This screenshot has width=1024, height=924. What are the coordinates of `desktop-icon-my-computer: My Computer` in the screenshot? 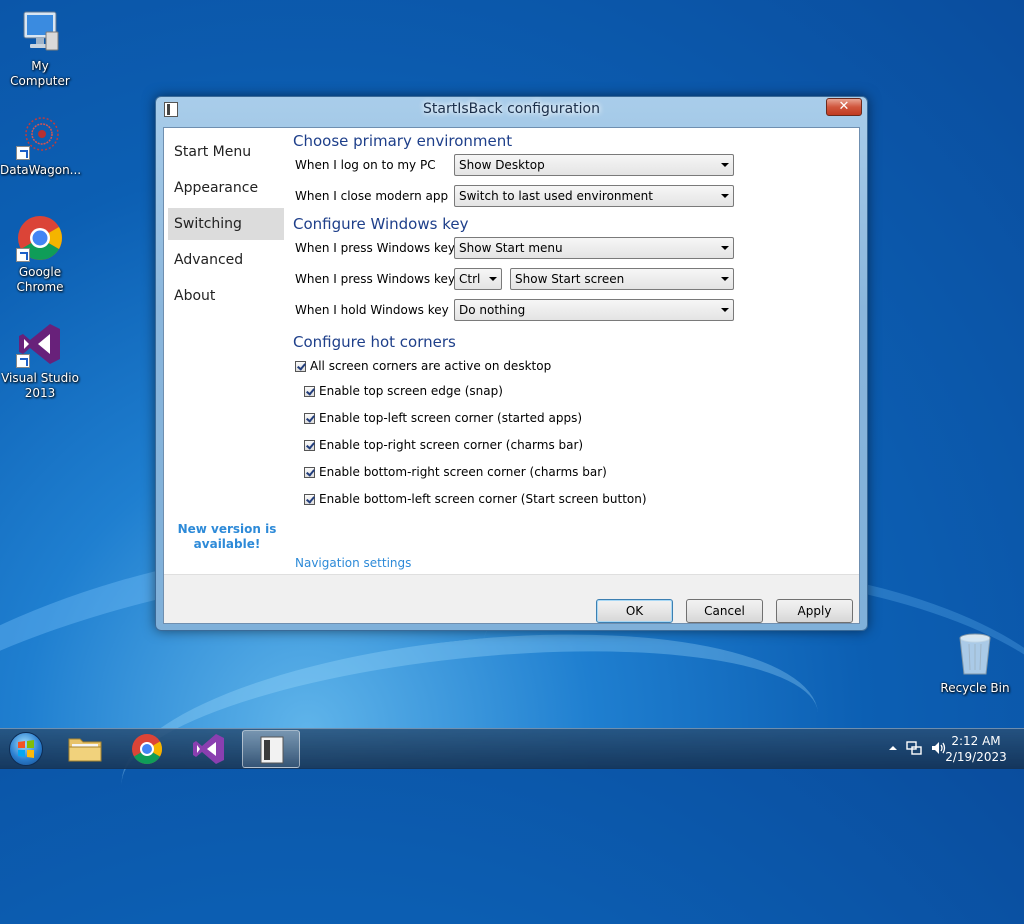 It's located at (40, 48).